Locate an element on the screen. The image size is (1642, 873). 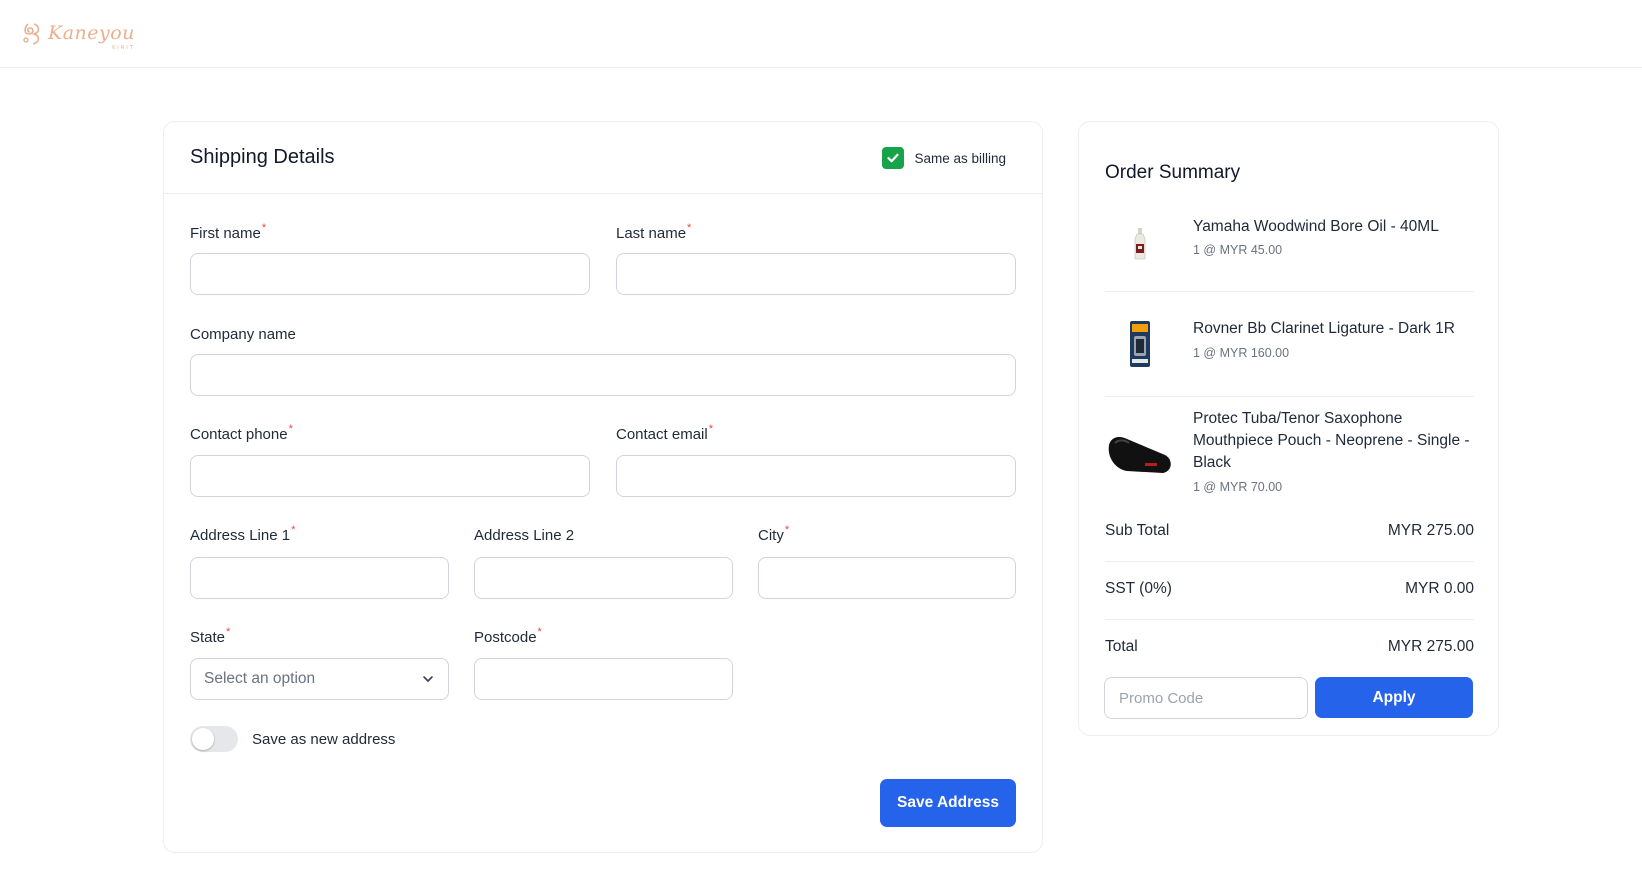
last-name-input is located at coordinates (816, 274).